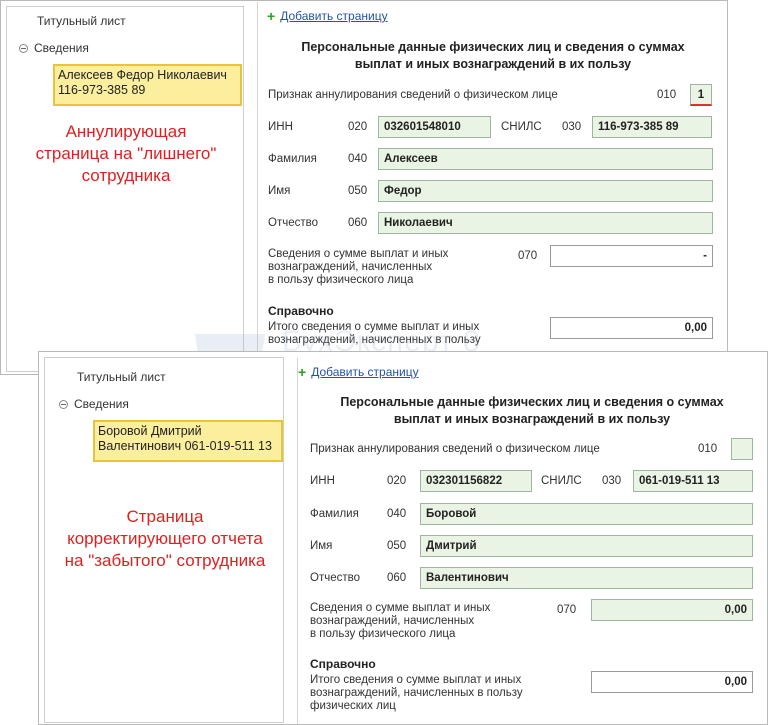  I want to click on annotation-line: на "забытого" сотрудника, so click(165, 560).